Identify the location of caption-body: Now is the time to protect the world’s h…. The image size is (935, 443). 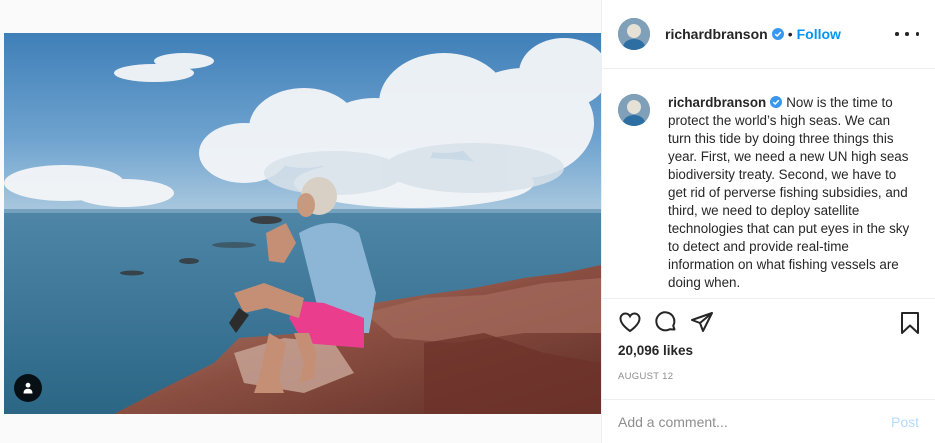
(789, 192).